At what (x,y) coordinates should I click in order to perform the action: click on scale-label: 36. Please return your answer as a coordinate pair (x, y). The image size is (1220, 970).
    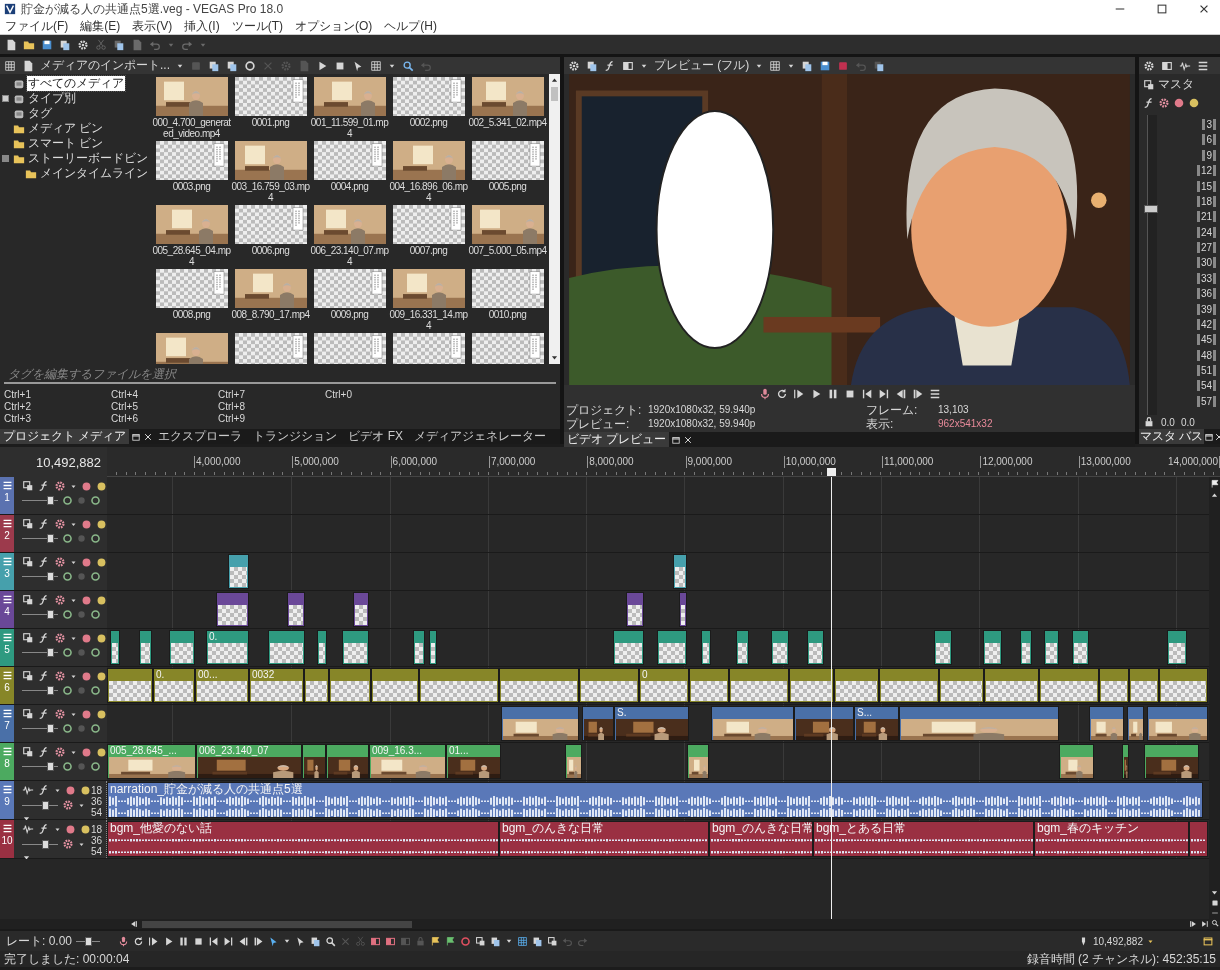
    Looking at the image, I should click on (1206, 294).